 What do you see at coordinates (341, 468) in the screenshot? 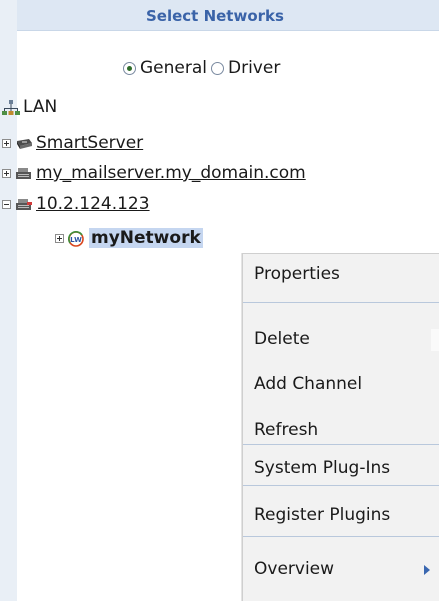
I see `menu-item-system-plugins: System Plug-Ins` at bounding box center [341, 468].